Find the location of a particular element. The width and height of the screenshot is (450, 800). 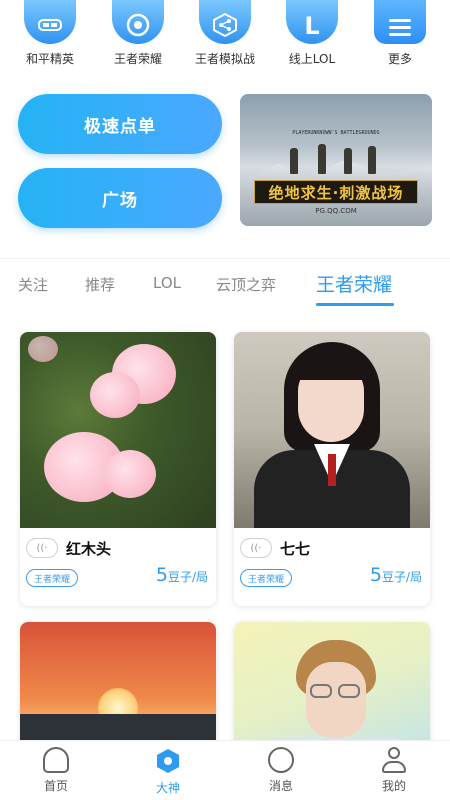

letter-l-icon: L is located at coordinates (312, 22).